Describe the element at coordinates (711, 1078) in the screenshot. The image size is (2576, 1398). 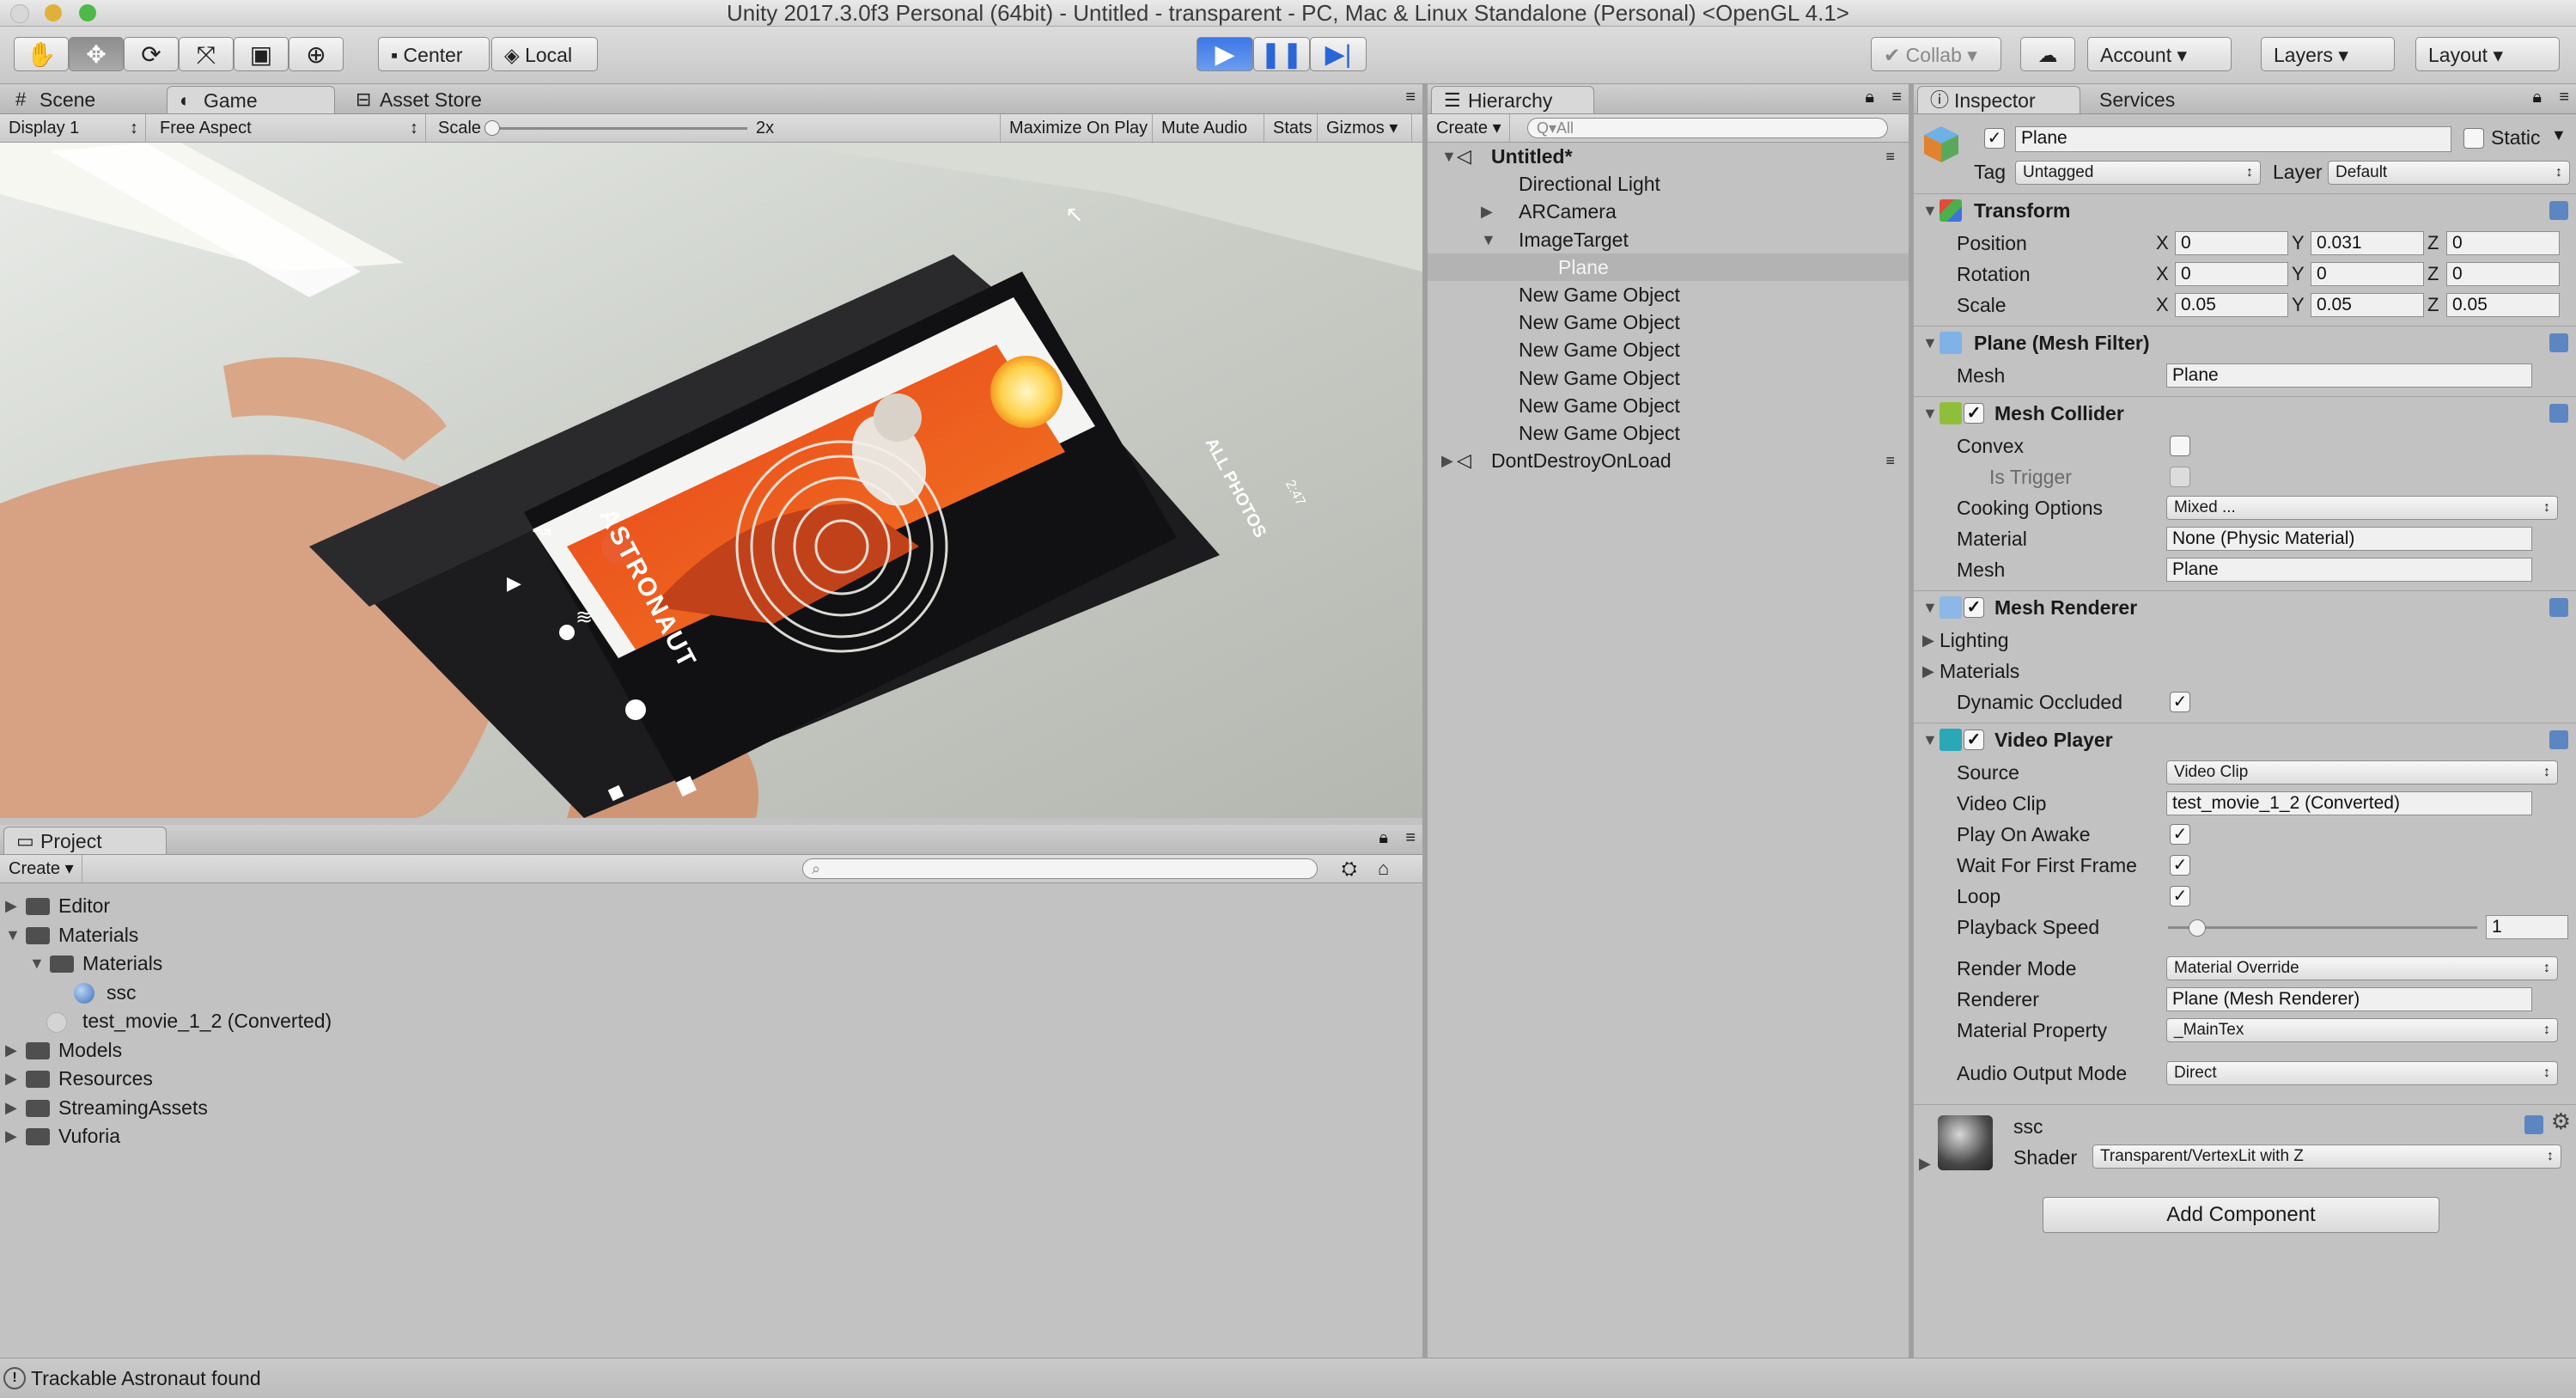
I see `list-item: ▶Resources` at that location.